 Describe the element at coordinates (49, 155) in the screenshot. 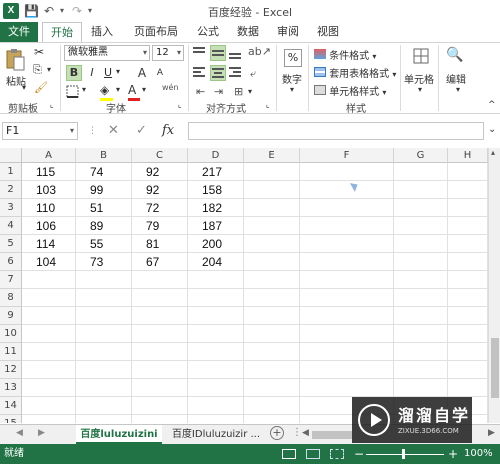

I see `column-header-a: A` at that location.